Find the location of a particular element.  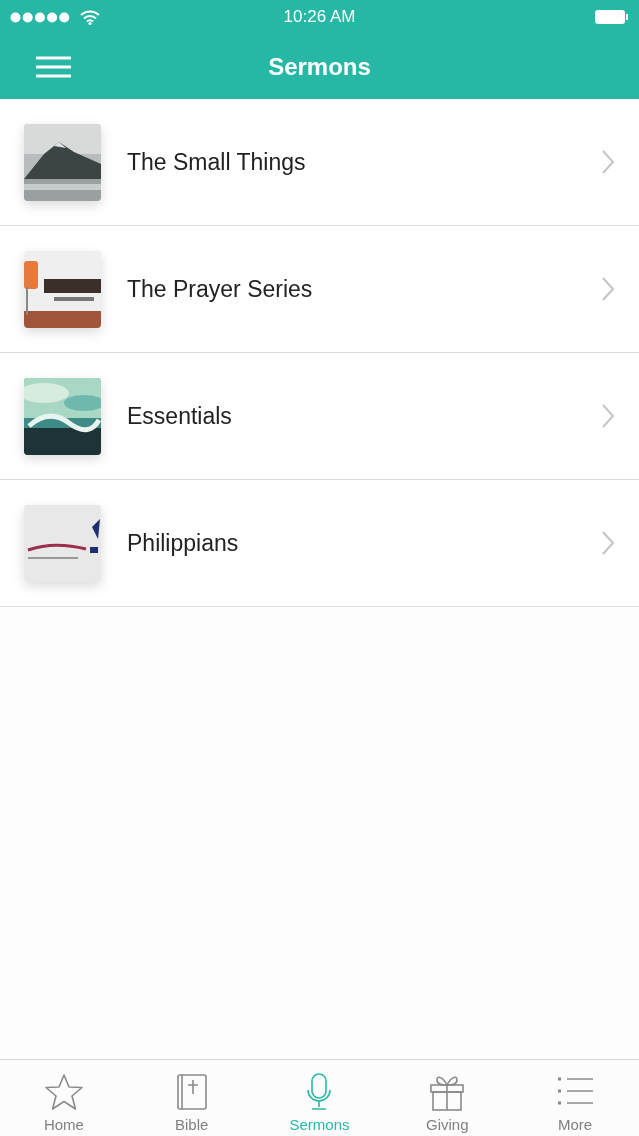

status-time: 10:26 AM is located at coordinates (319, 17).